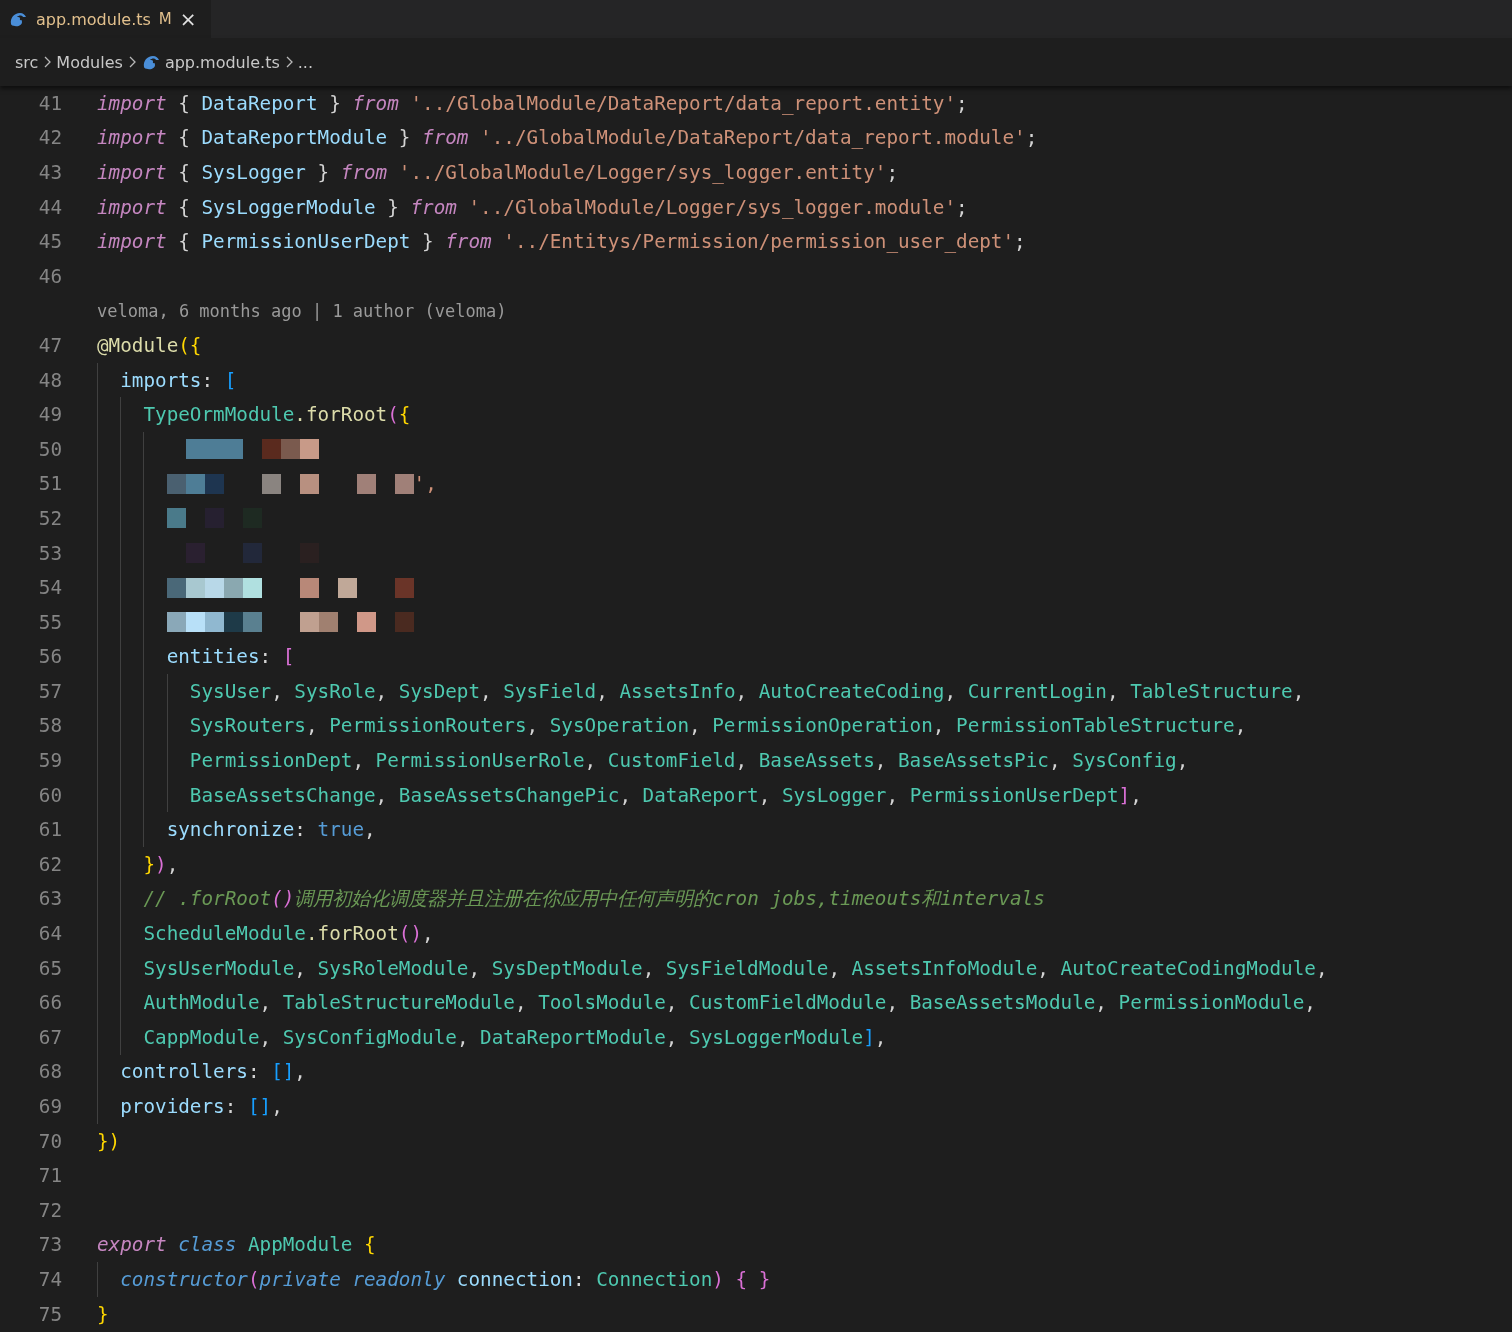 Image resolution: width=1512 pixels, height=1332 pixels. What do you see at coordinates (49, 172) in the screenshot?
I see `line-number: 43` at bounding box center [49, 172].